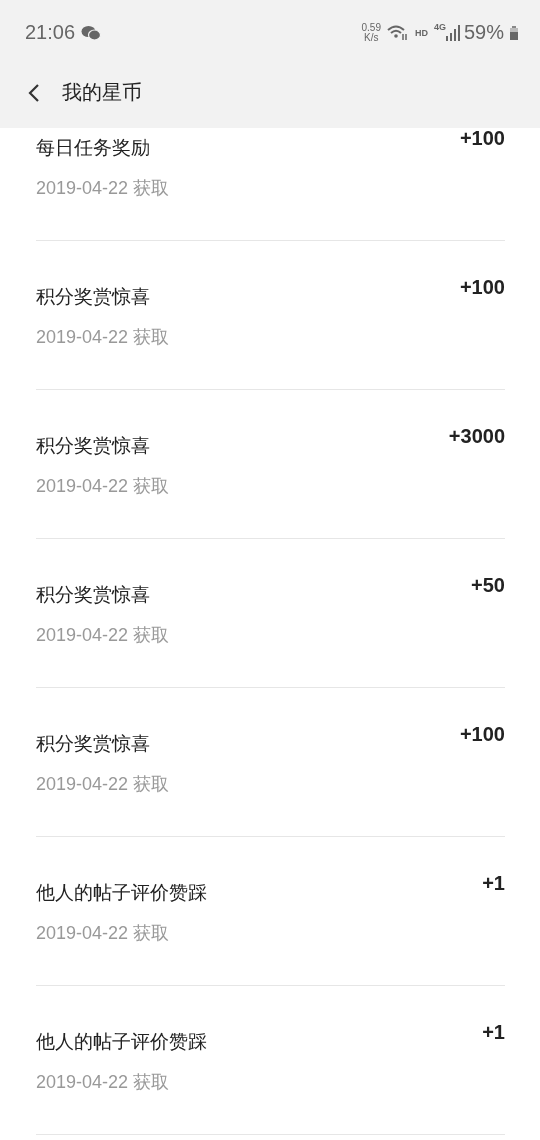 The image size is (540, 1140). I want to click on chat-app-icon, so click(91, 32).